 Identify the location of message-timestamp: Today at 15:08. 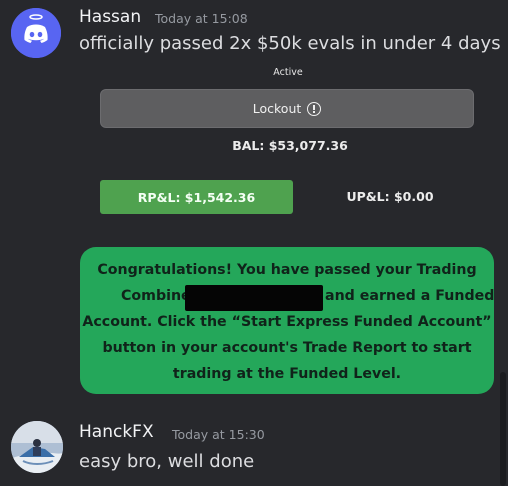
(201, 18).